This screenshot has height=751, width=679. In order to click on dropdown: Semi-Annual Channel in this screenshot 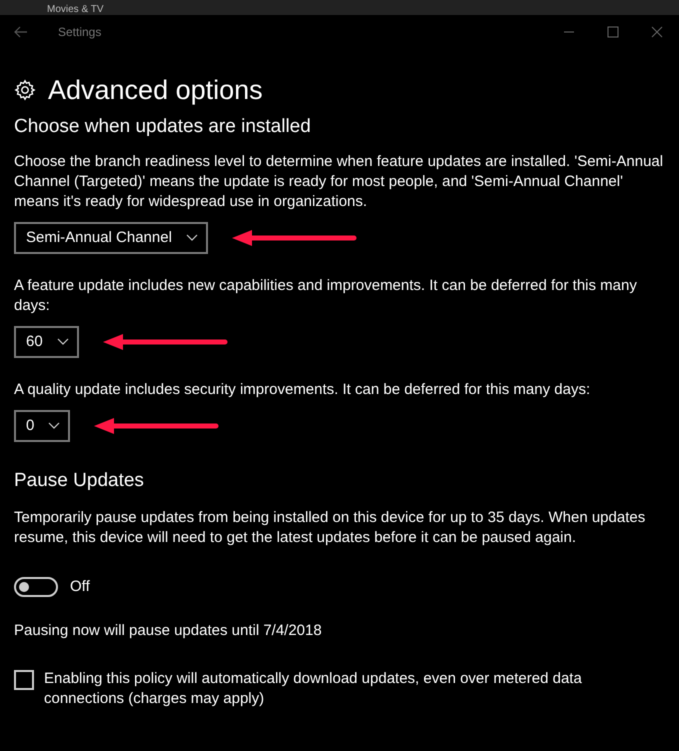, I will do `click(111, 238)`.